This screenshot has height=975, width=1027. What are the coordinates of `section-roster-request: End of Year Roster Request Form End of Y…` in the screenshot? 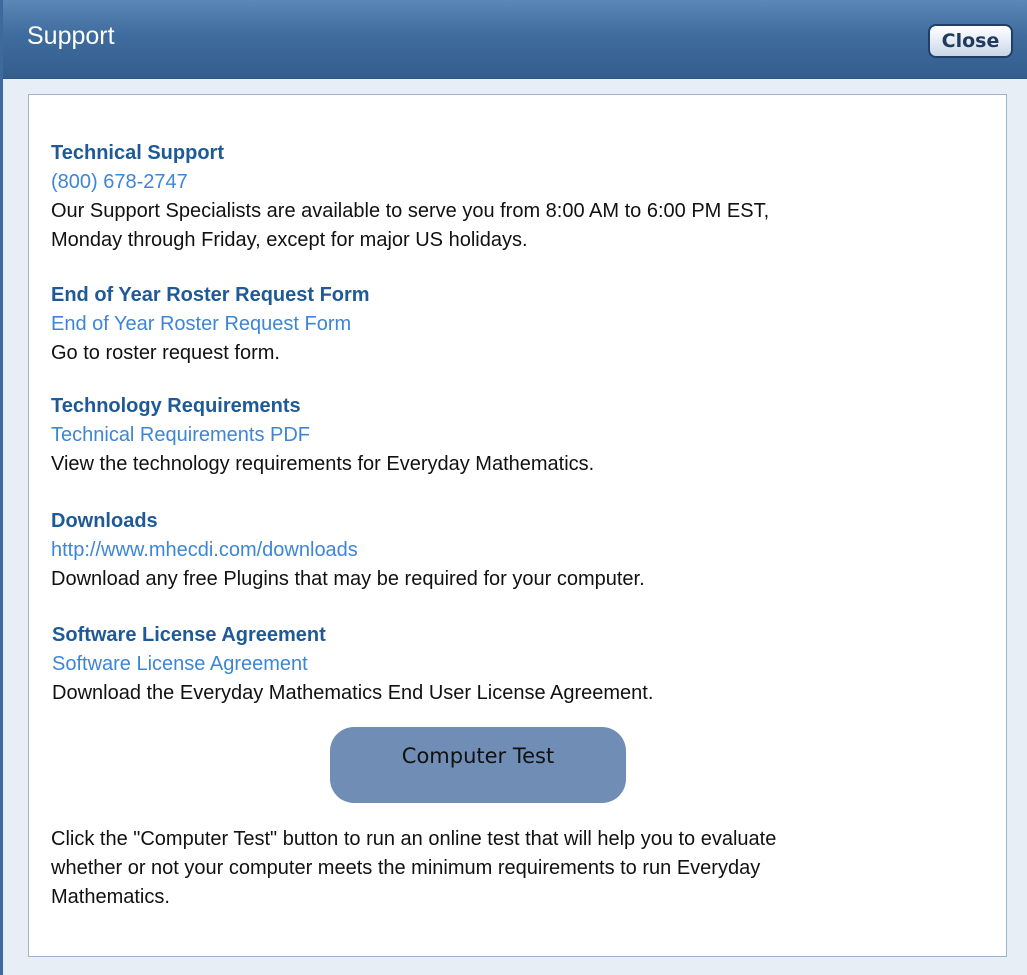 It's located at (210, 324).